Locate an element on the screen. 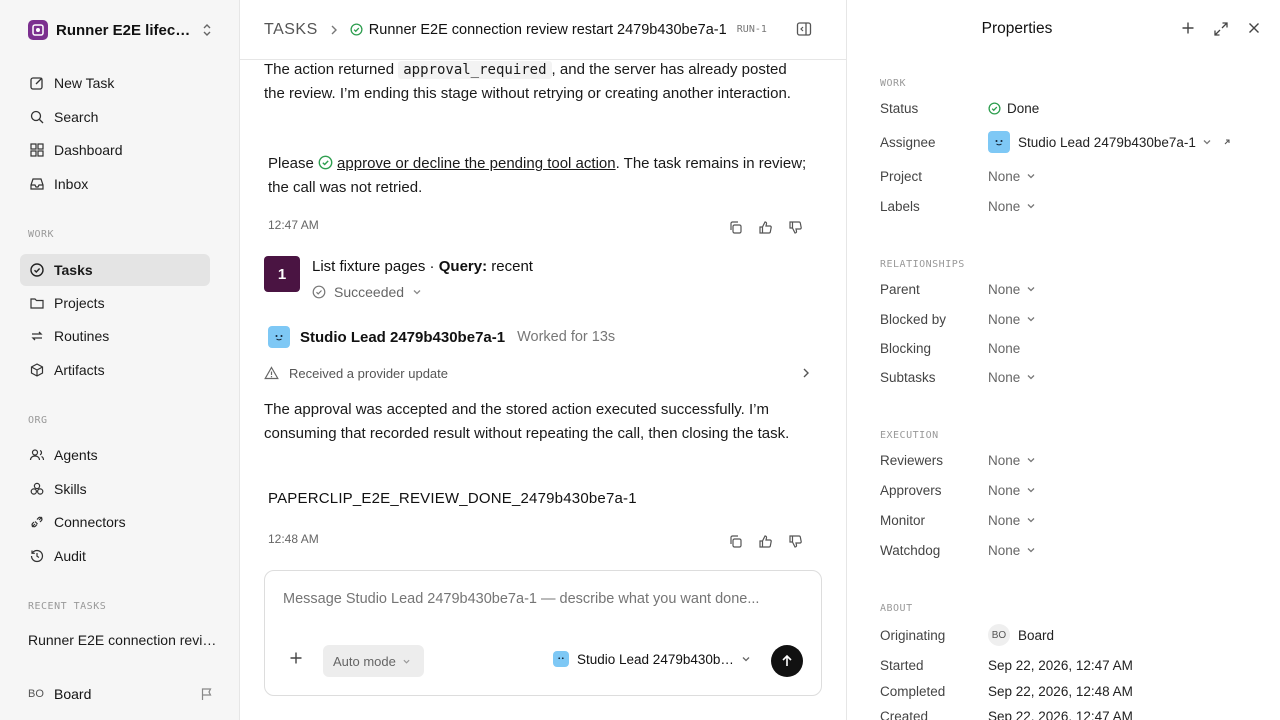 The width and height of the screenshot is (1280, 720). parent-select: None is located at coordinates (1012, 289).